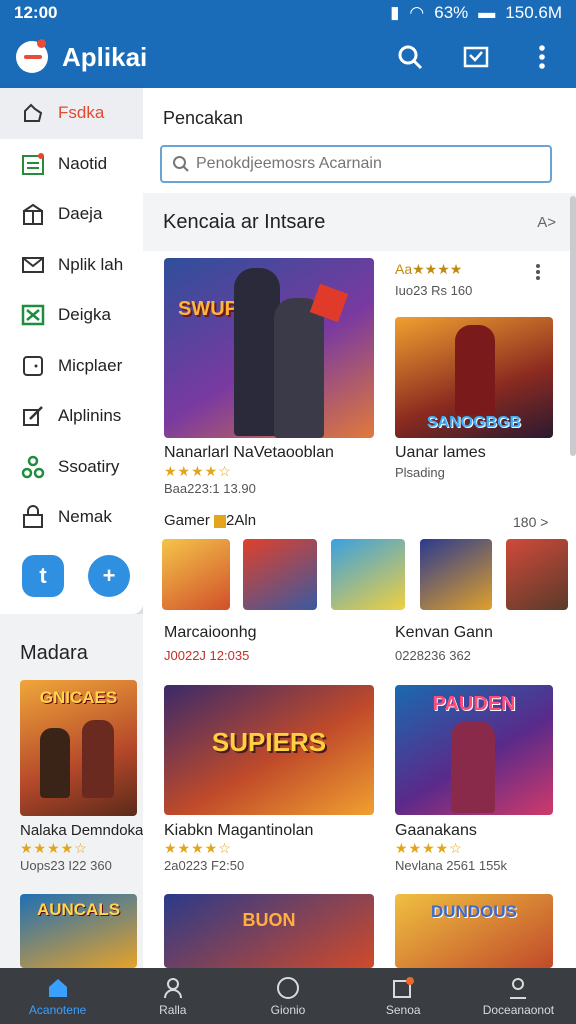 The width and height of the screenshot is (576, 1024). Describe the element at coordinates (90, 365) in the screenshot. I see `sidebar-item-label: Micplaer` at that location.